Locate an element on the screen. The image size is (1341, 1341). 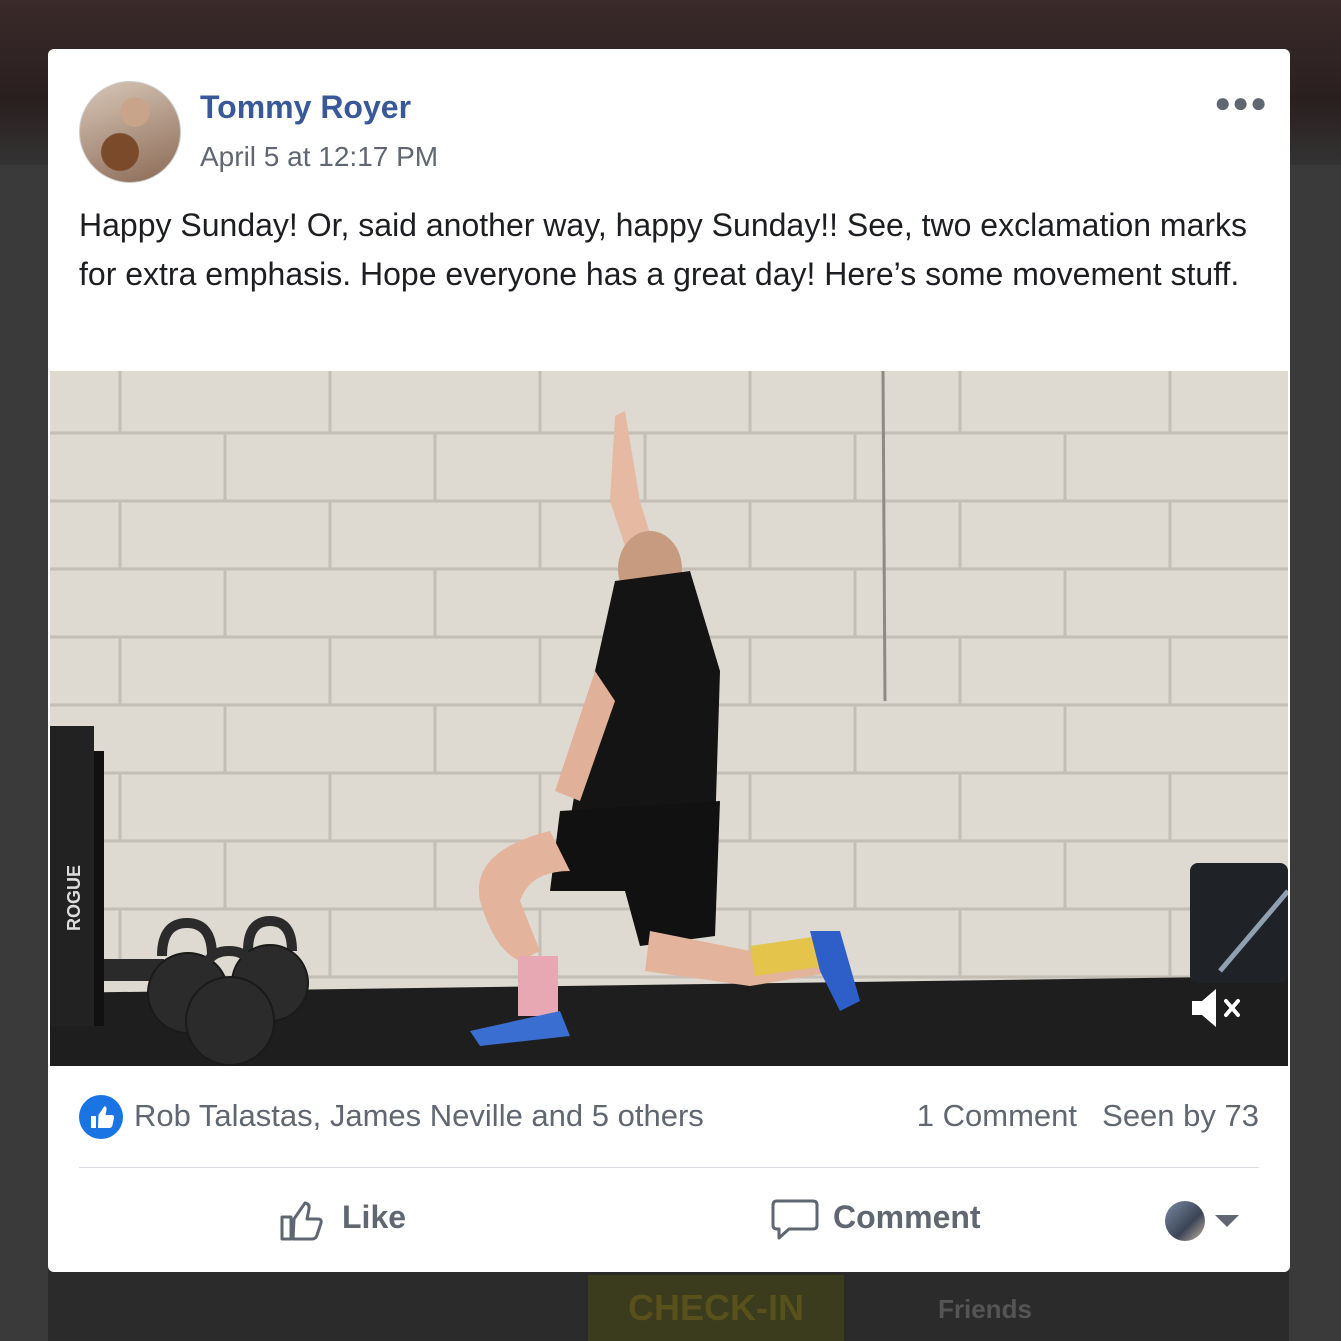
background-right-column is located at coordinates (1315, 753).